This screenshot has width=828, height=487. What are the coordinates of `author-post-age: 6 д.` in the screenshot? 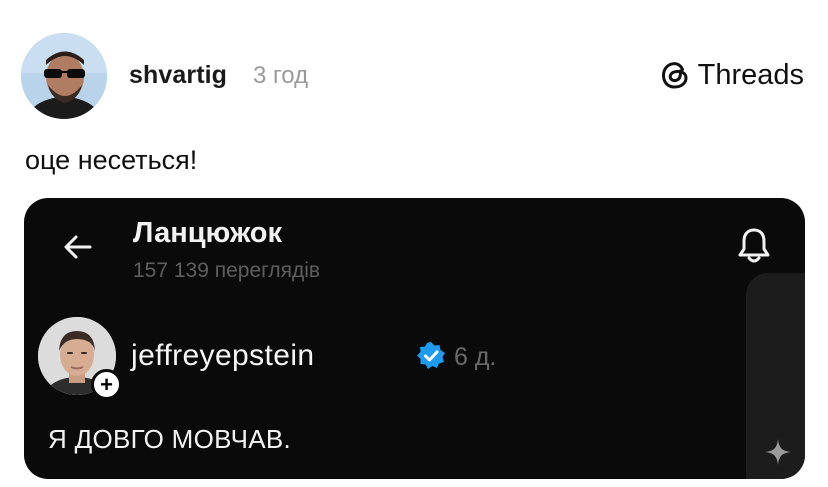 It's located at (475, 357).